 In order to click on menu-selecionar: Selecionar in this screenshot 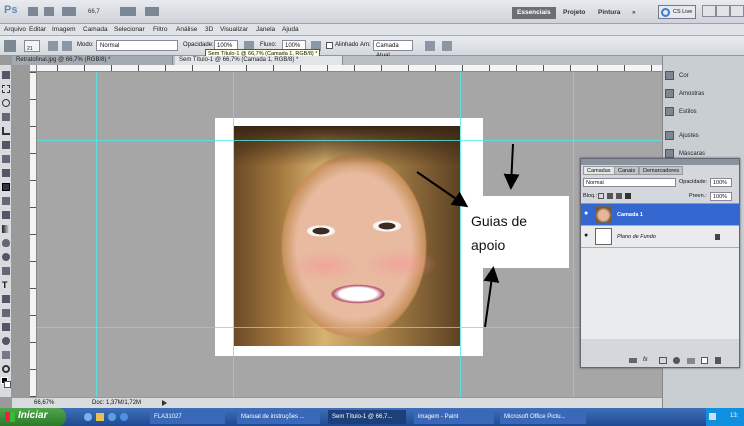, I will do `click(129, 30)`.